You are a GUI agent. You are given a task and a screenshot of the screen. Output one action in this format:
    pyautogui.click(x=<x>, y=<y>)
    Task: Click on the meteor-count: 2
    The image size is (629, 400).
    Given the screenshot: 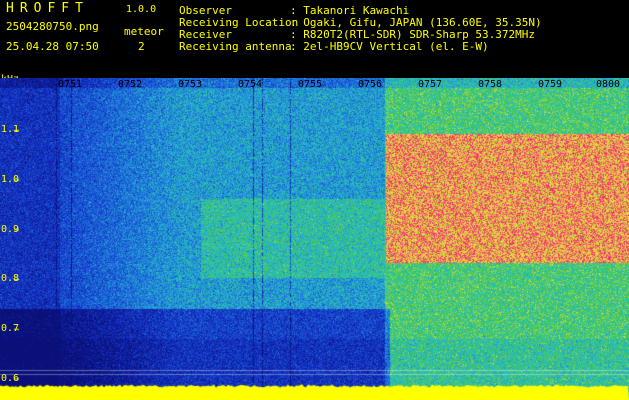 What is the action you would take?
    pyautogui.click(x=141, y=46)
    